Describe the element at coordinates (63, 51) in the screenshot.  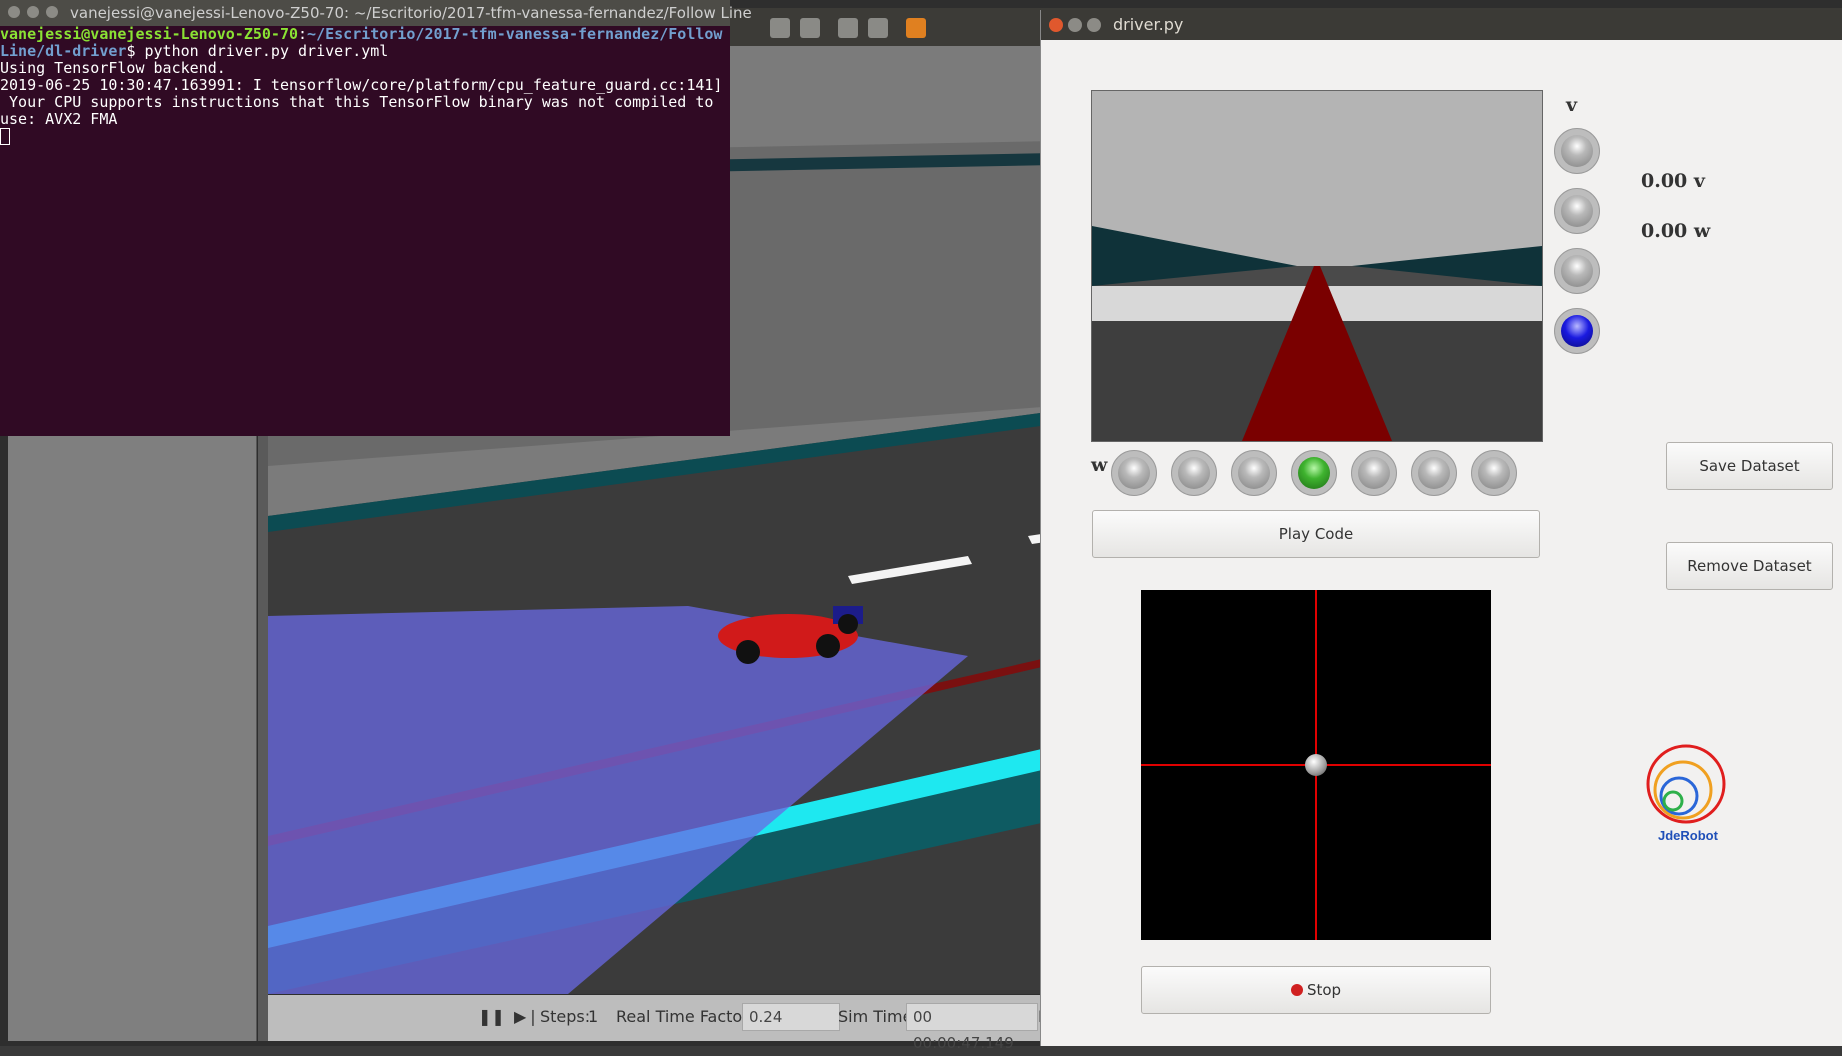
I see `prompt-path-cont: Line/dl-driver` at that location.